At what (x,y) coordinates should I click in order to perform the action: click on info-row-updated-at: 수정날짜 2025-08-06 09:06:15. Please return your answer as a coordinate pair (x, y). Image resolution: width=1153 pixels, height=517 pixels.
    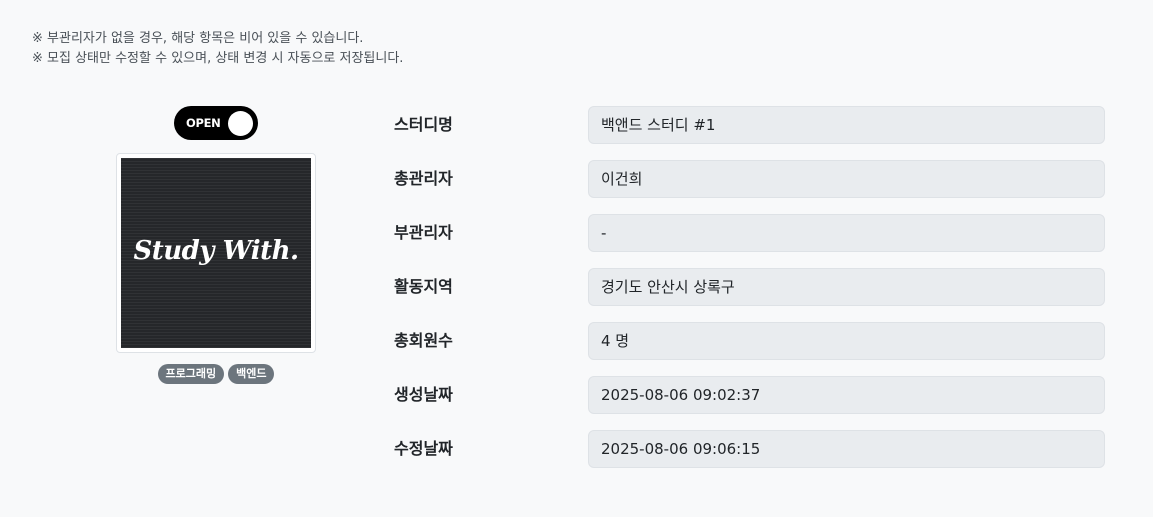
    Looking at the image, I should click on (749, 449).